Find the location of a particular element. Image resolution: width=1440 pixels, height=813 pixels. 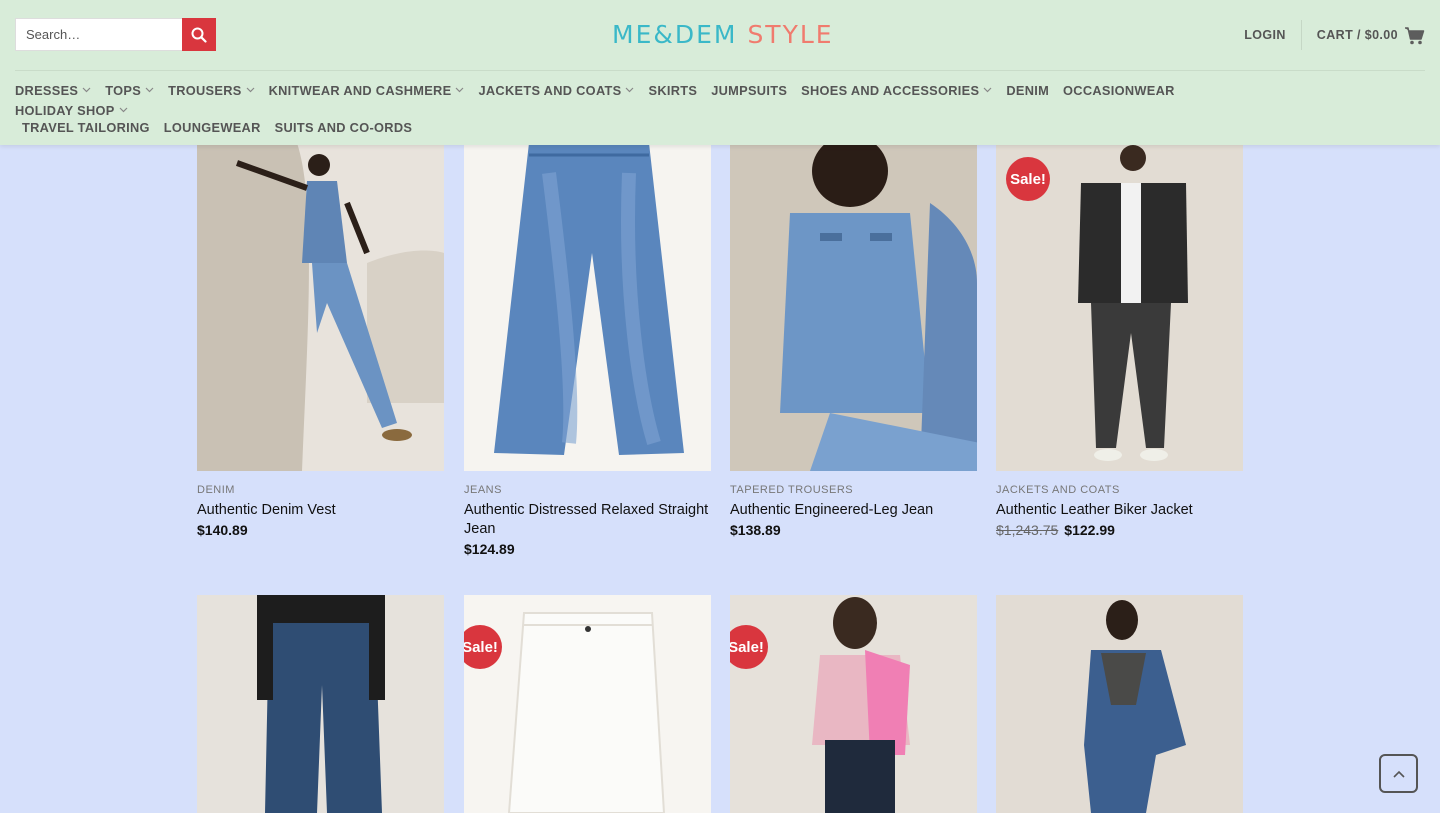

nav-item-shoes-accessories: SHOES AND ACCESSORIES is located at coordinates (896, 90).